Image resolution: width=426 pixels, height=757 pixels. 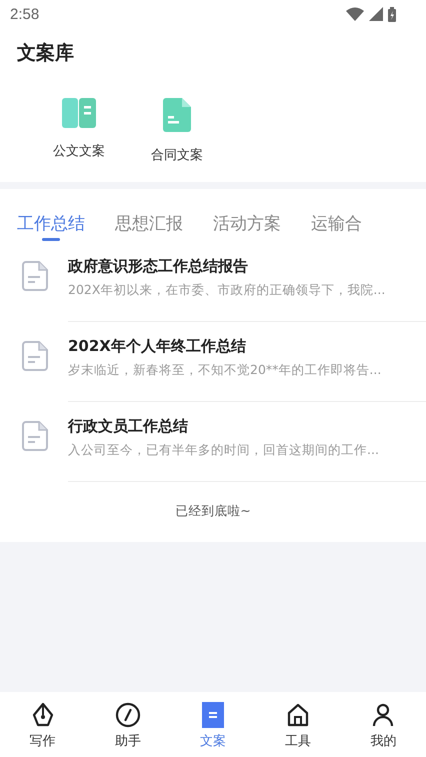 What do you see at coordinates (247, 216) in the screenshot?
I see `category-tab: 活动方案` at bounding box center [247, 216].